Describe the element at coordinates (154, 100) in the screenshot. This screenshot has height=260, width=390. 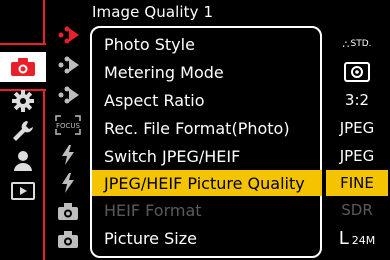
I see `menu-item-label: Aspect Ratio` at that location.